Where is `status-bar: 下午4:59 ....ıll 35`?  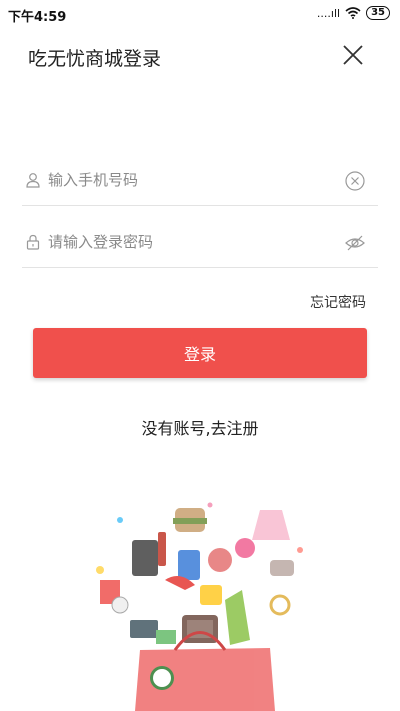 status-bar: 下午4:59 ....ıll 35 is located at coordinates (200, 15).